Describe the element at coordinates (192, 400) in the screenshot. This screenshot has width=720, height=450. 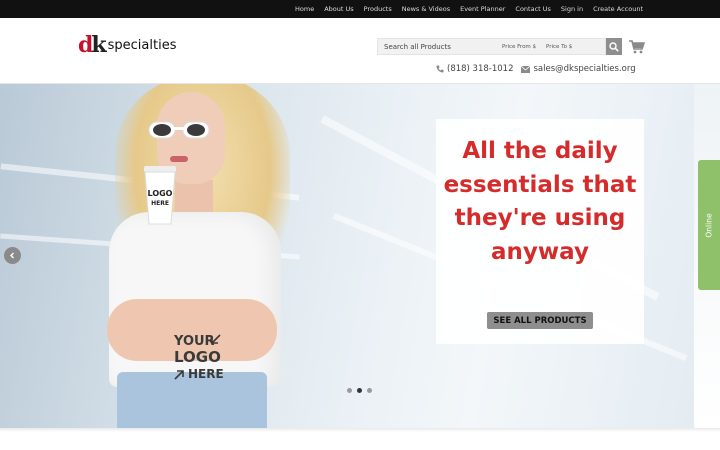
I see `model-jeans` at that location.